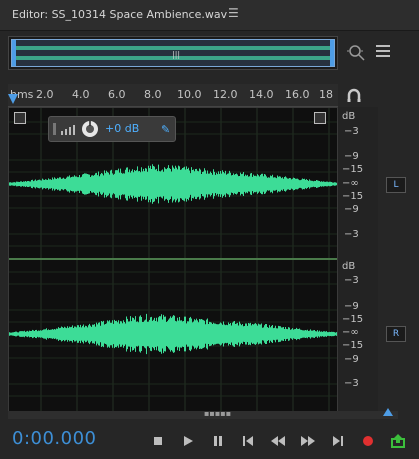 The height and width of the screenshot is (459, 419). What do you see at coordinates (278, 441) in the screenshot?
I see `rewind-button` at bounding box center [278, 441].